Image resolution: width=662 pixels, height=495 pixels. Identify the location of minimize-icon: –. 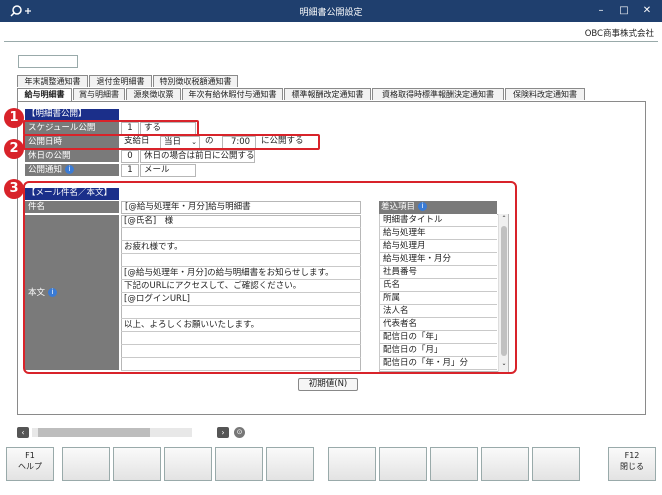
(601, 11).